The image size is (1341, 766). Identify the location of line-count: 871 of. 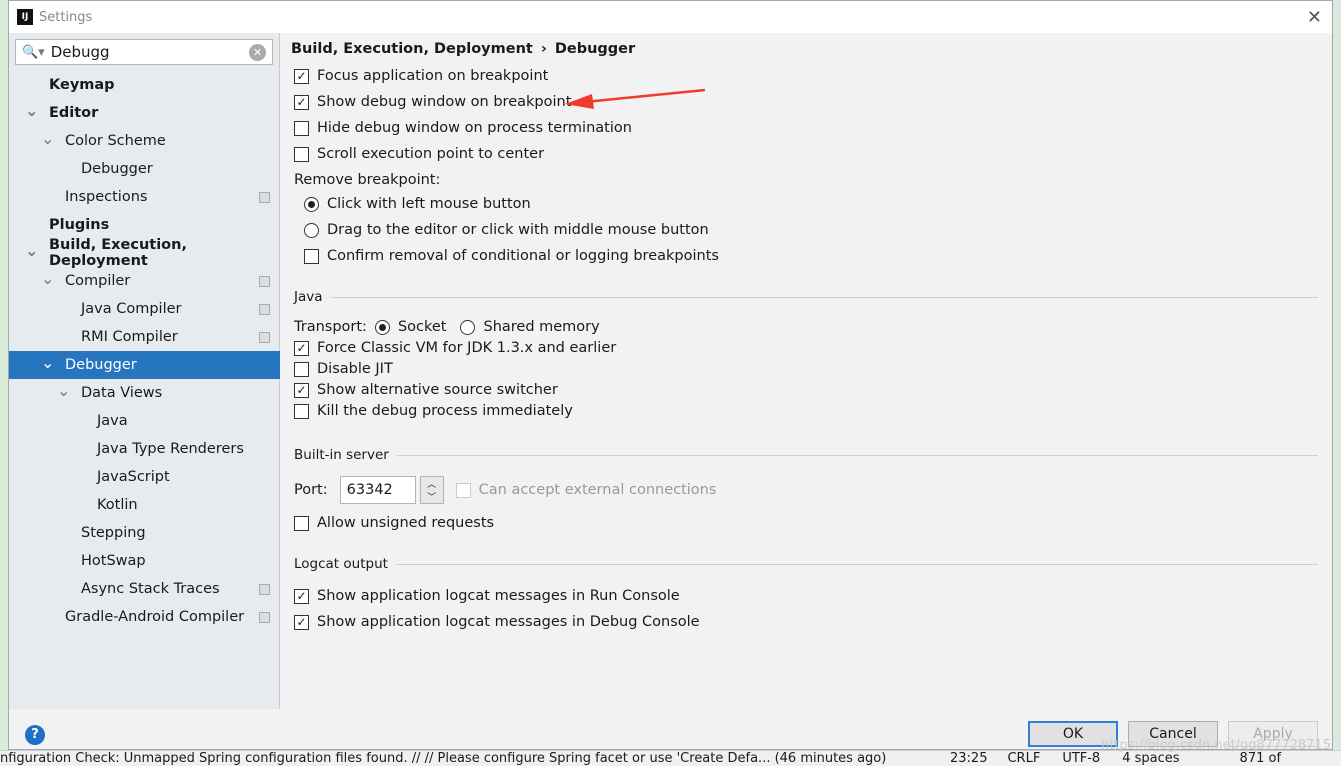
(1260, 758).